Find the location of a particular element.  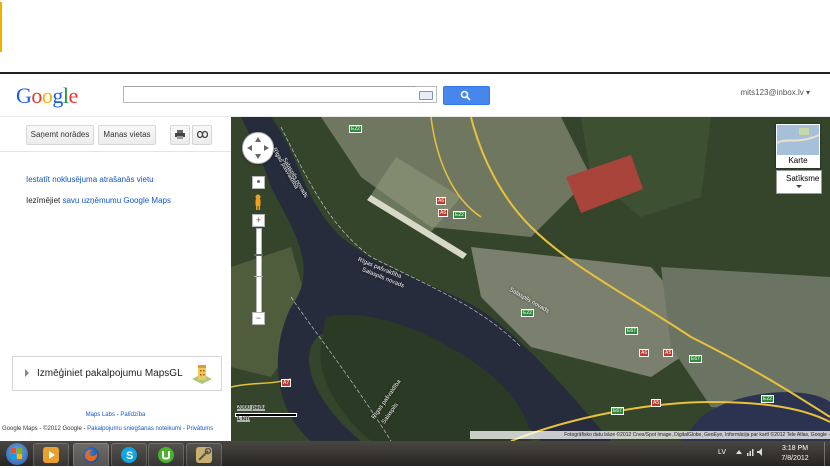

chevron-down-icon is located at coordinates (799, 186).